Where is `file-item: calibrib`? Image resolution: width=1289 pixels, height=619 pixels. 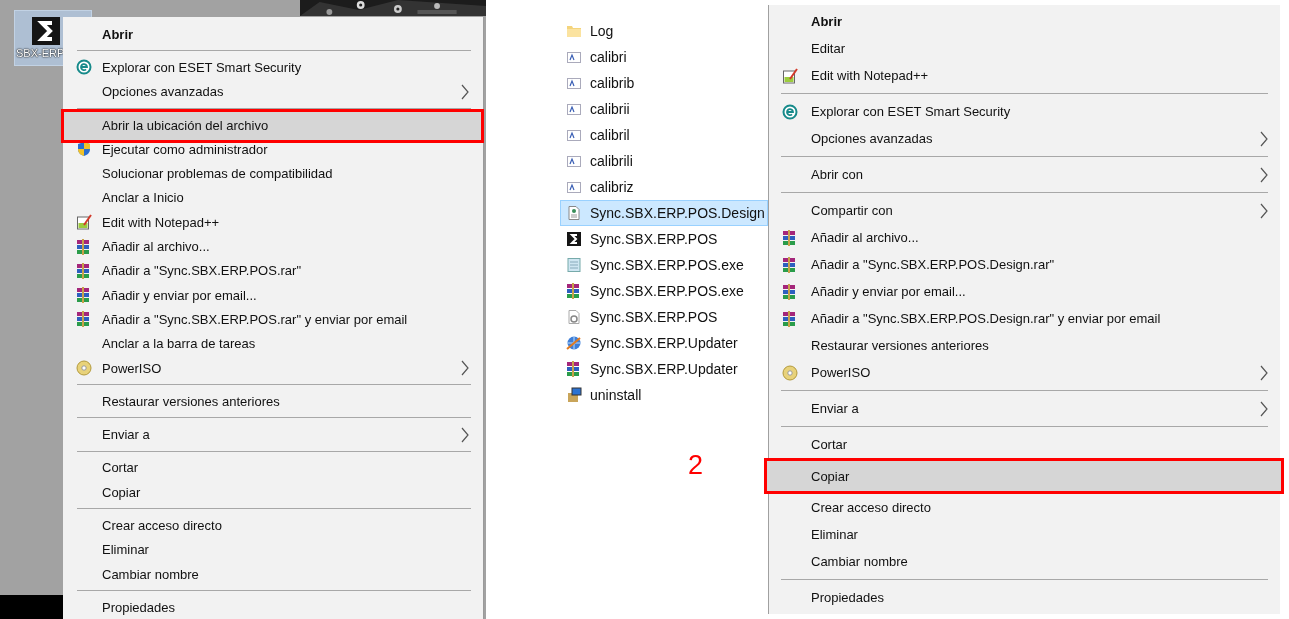 file-item: calibrib is located at coordinates (664, 83).